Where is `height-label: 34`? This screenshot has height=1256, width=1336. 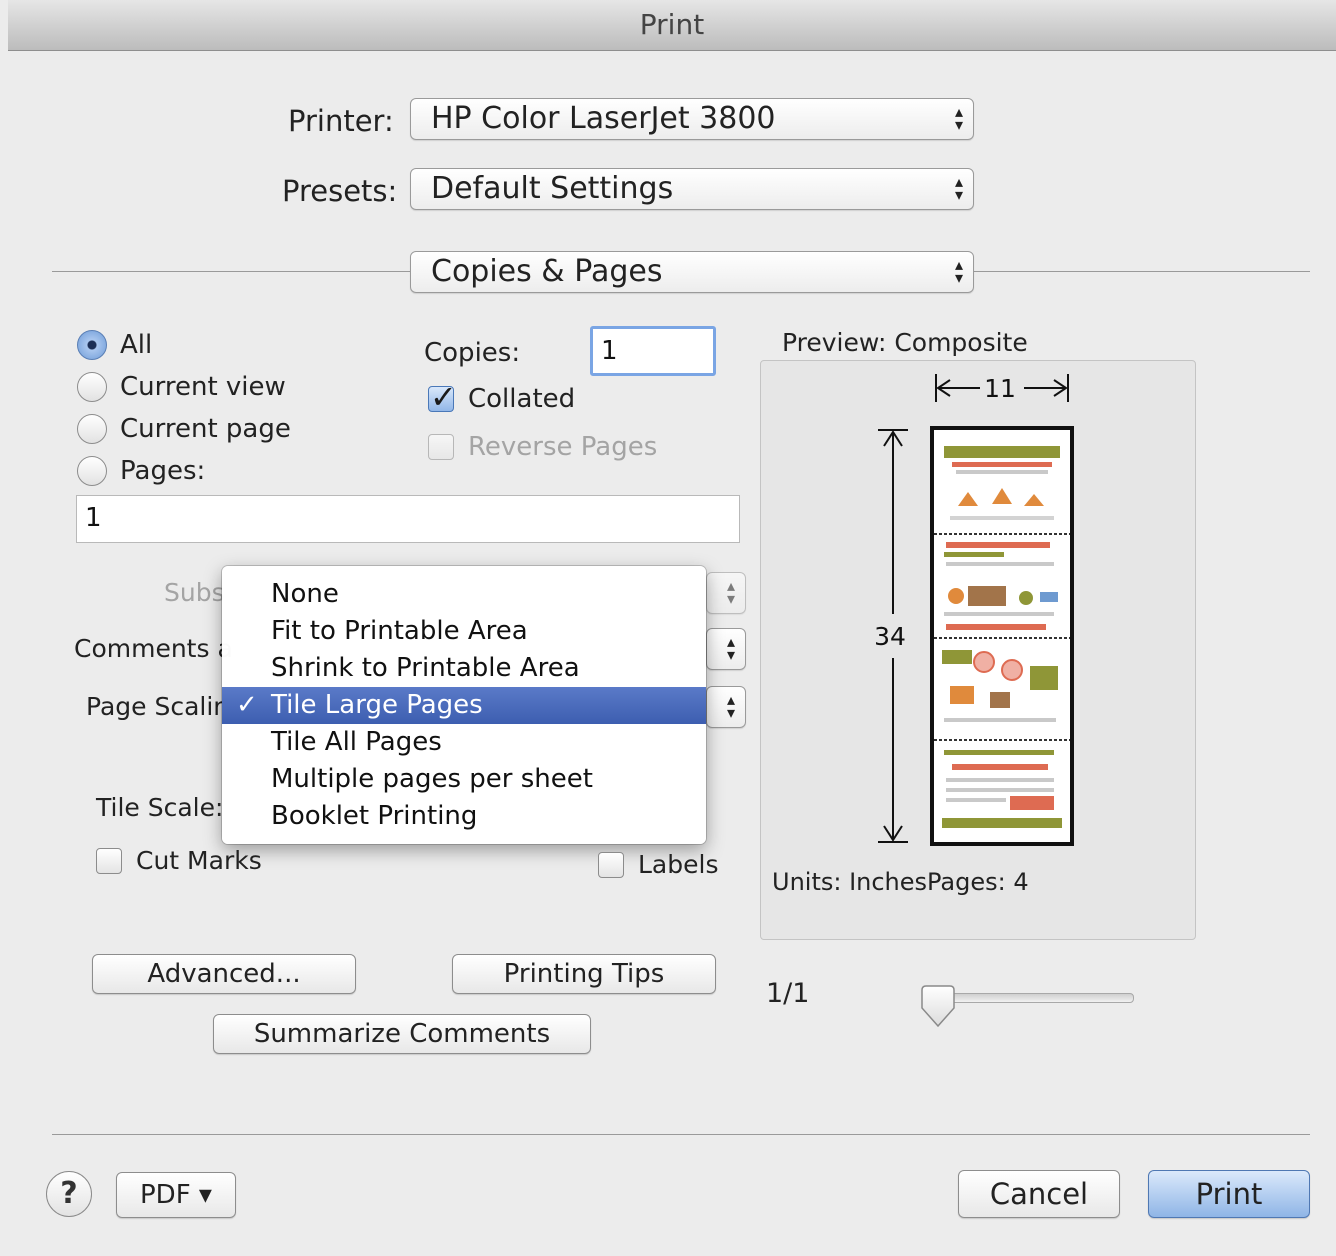
height-label: 34 is located at coordinates (890, 636).